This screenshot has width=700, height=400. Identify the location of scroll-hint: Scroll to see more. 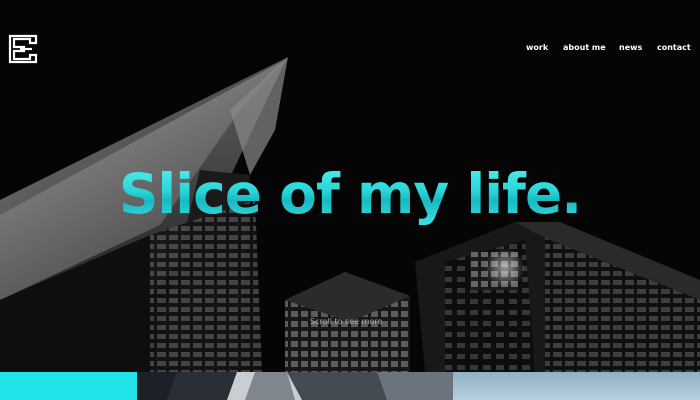
(346, 321).